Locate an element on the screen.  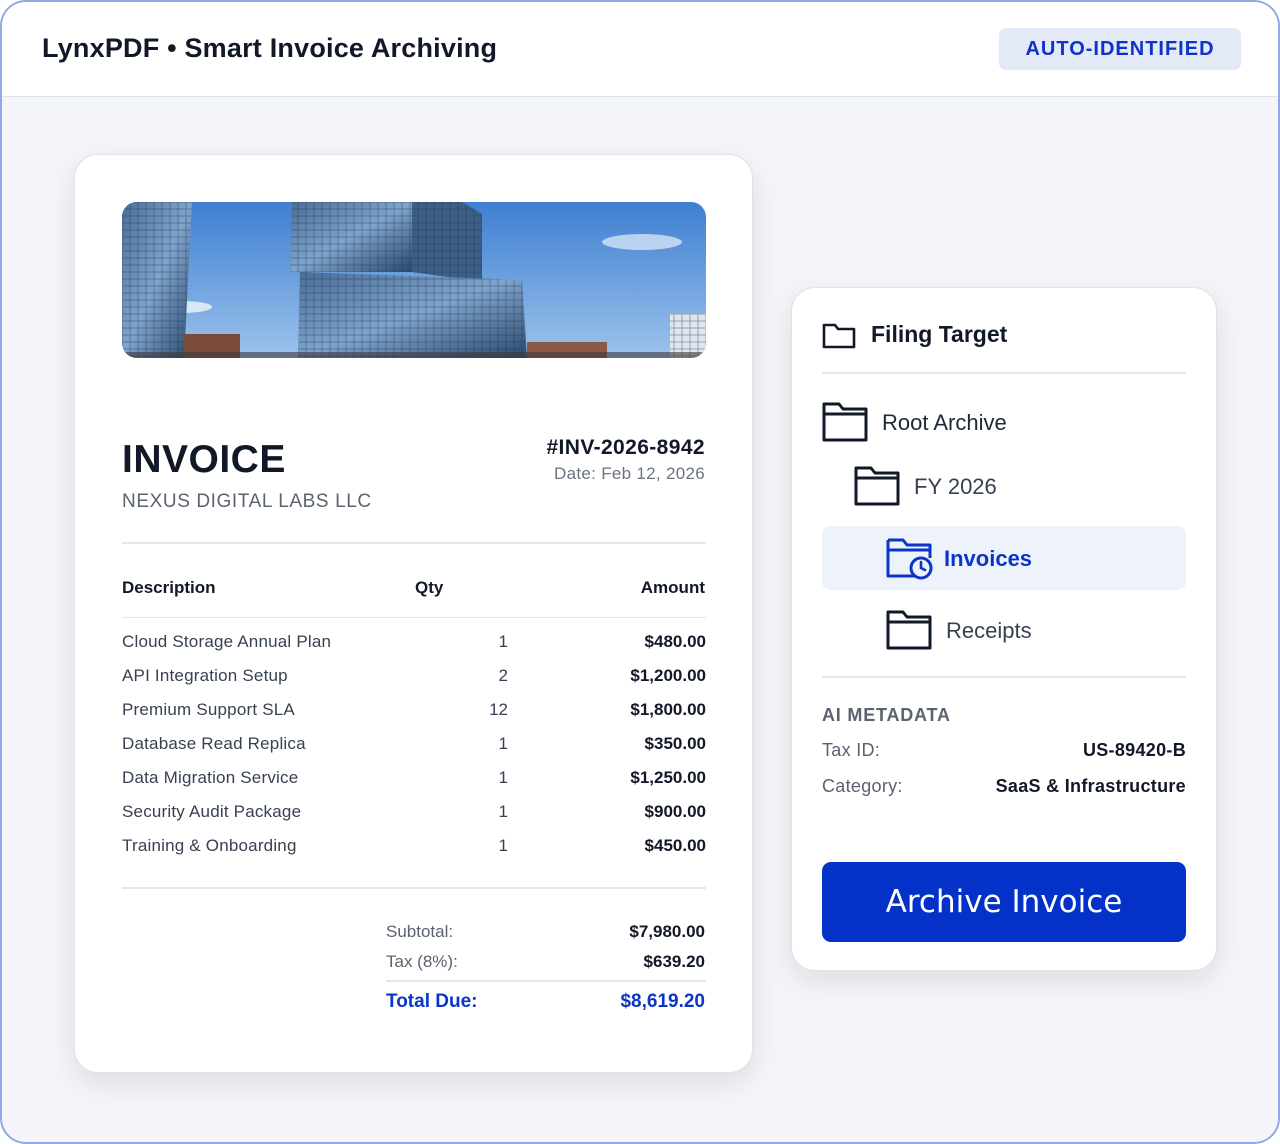
invoice-title: INVOICE is located at coordinates (204, 459).